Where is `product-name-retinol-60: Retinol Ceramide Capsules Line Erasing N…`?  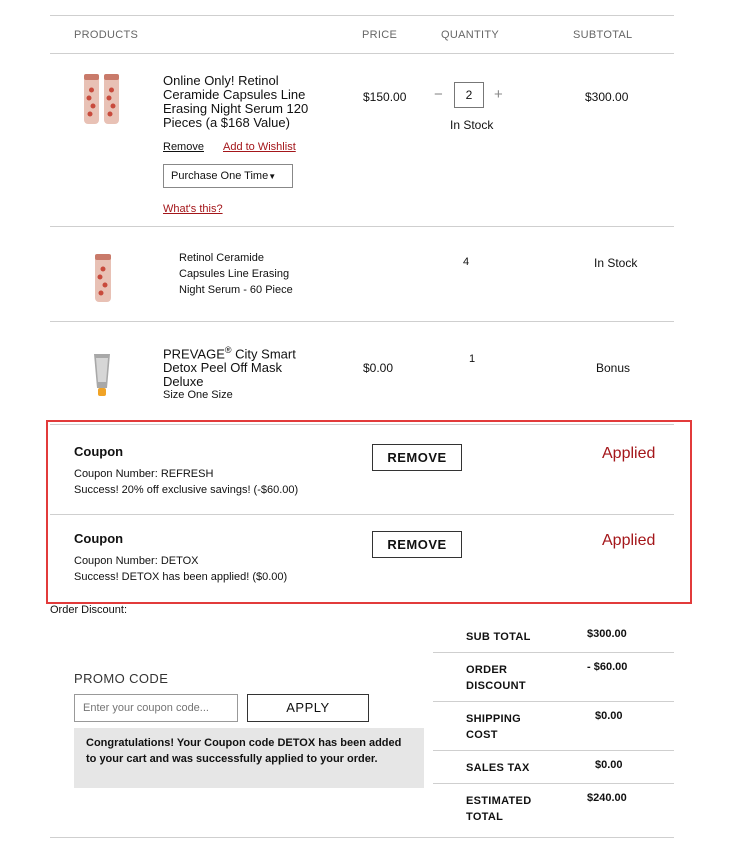 product-name-retinol-60: Retinol Ceramide Capsules Line Erasing N… is located at coordinates (236, 274).